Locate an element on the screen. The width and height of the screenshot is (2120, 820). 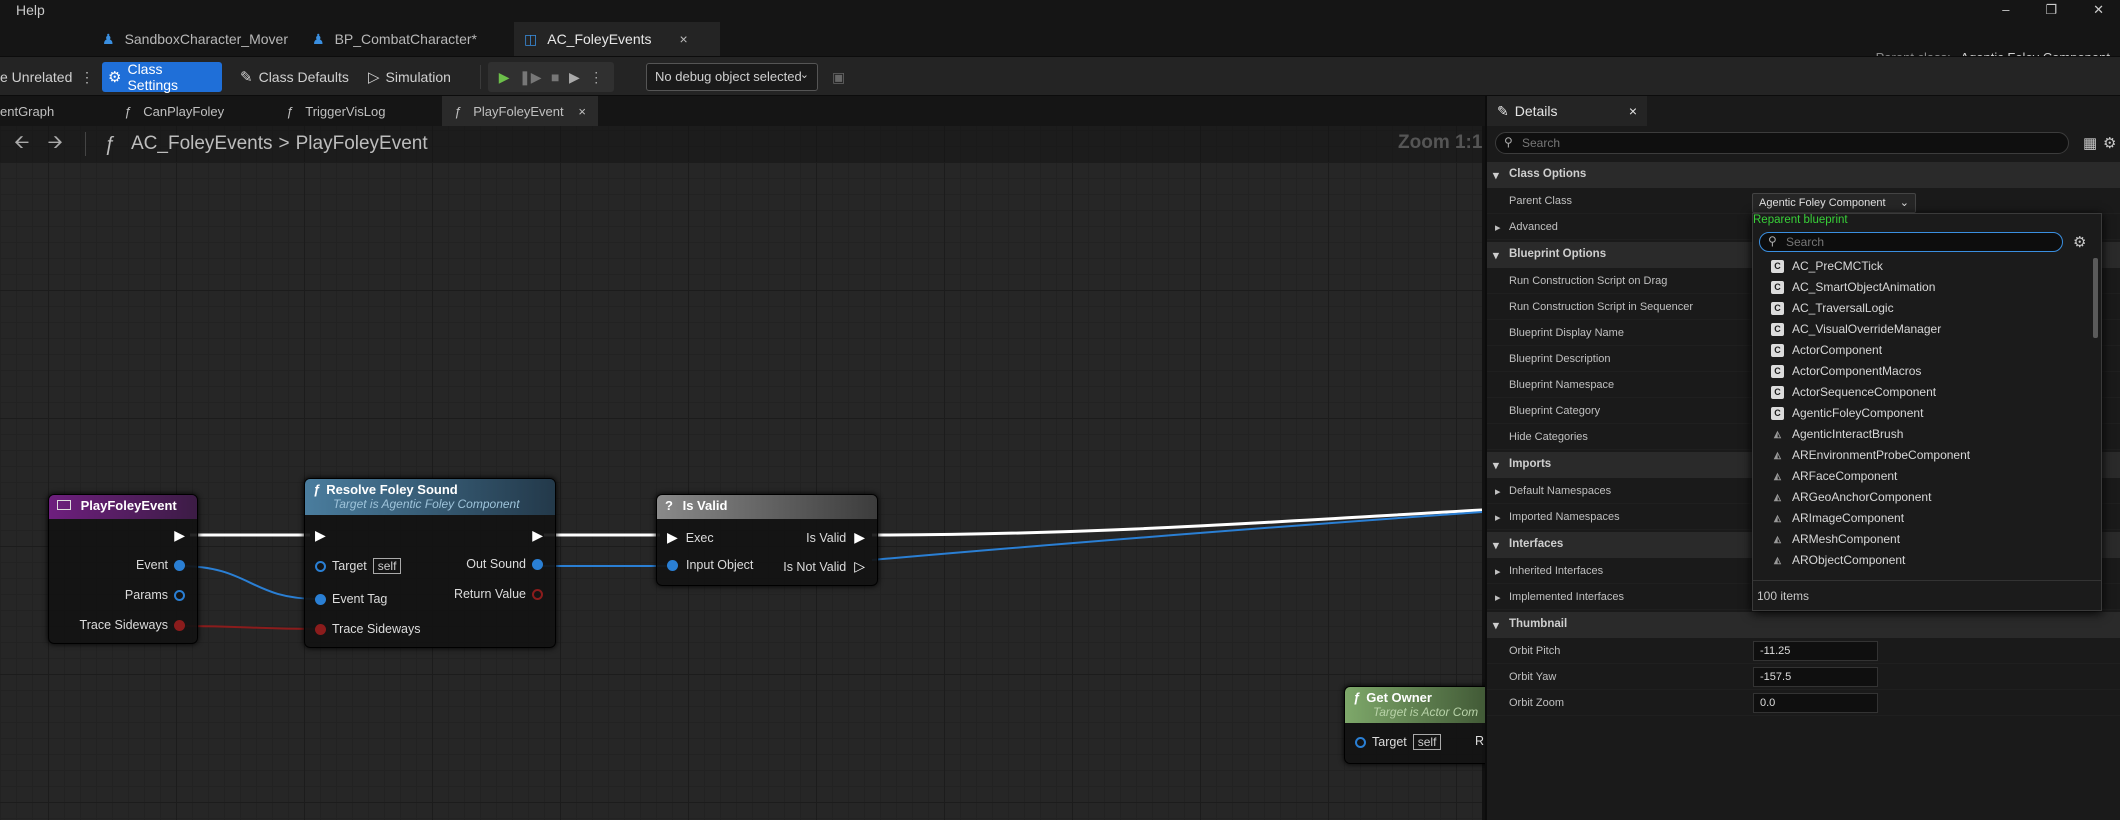
row-label: Blueprint Display Name is located at coordinates (1566, 333).